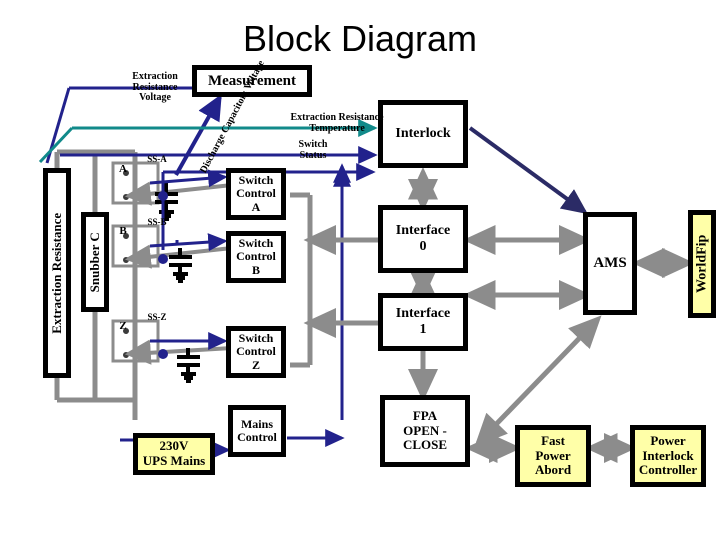 The image size is (720, 540). What do you see at coordinates (123, 169) in the screenshot?
I see `label-switch-a: A` at bounding box center [123, 169].